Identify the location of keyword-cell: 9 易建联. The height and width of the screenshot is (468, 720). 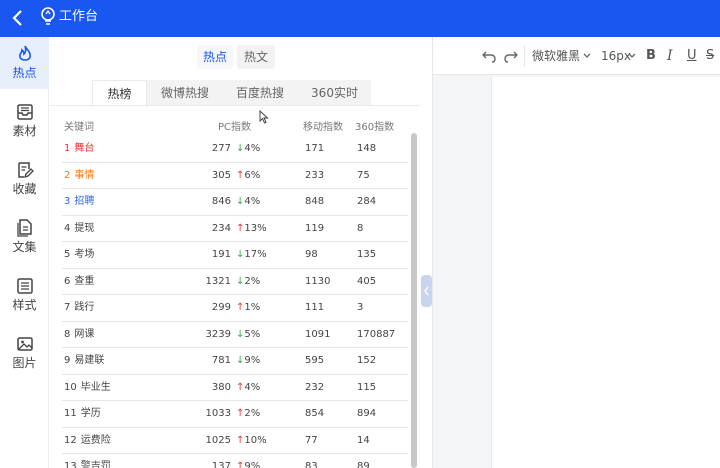
(84, 361).